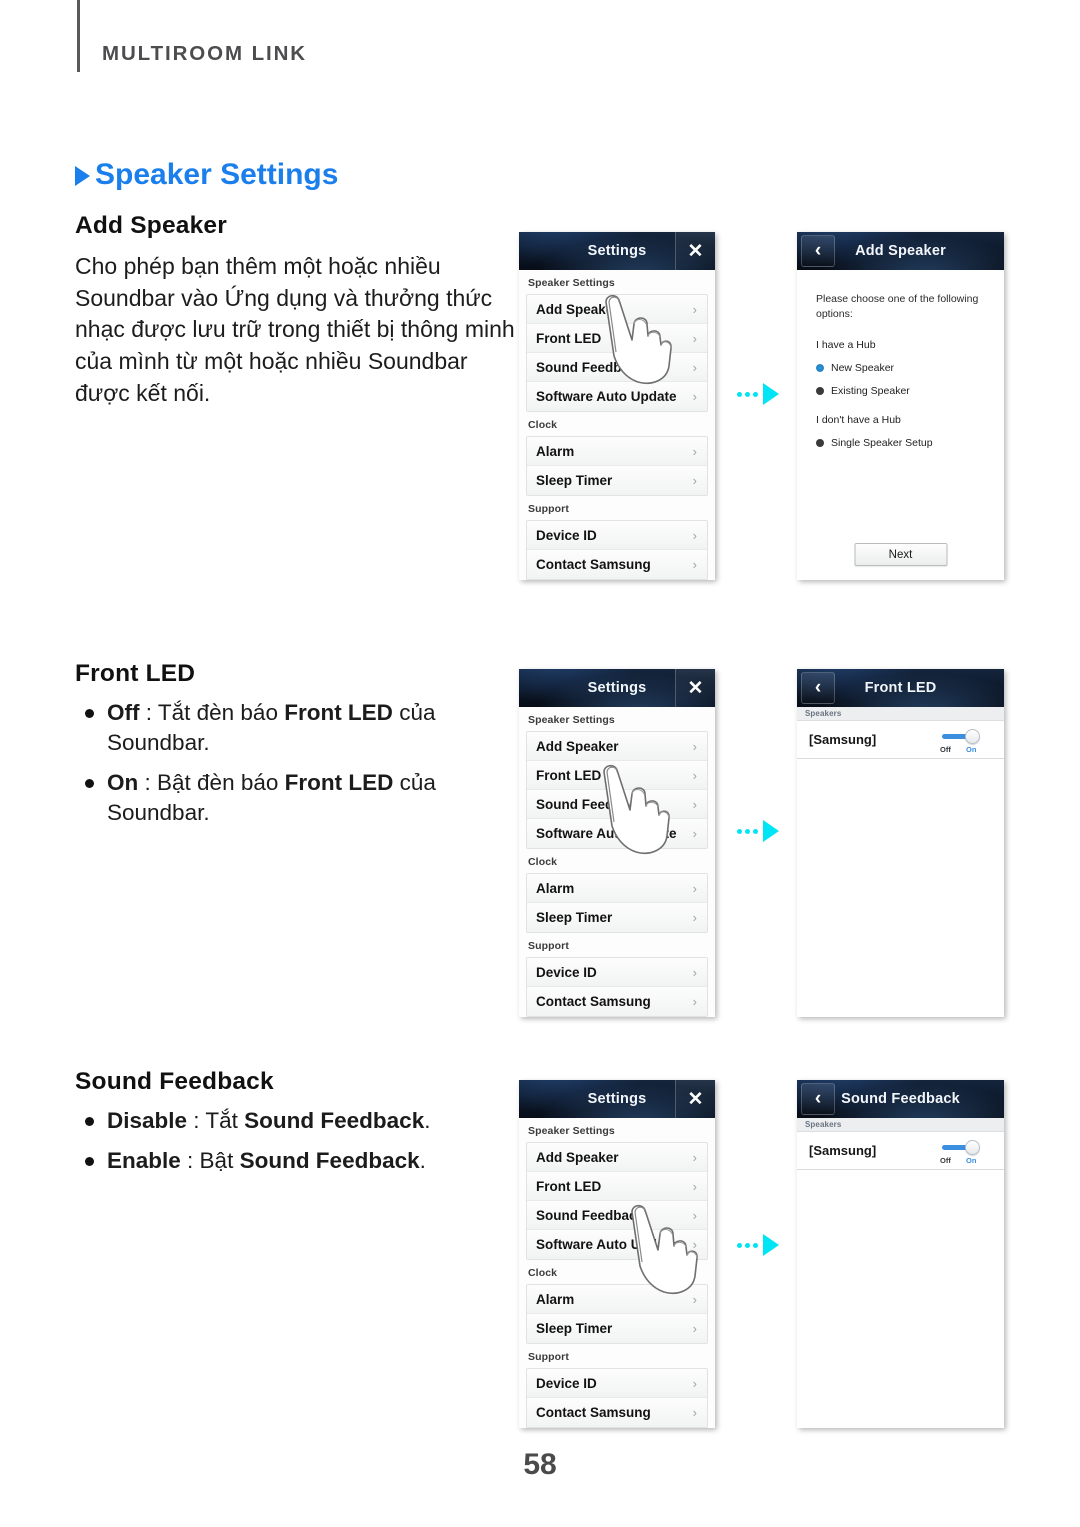 Image resolution: width=1080 pixels, height=1527 pixels. Describe the element at coordinates (543, 425) in the screenshot. I see `group-label-clock: Clock` at that location.